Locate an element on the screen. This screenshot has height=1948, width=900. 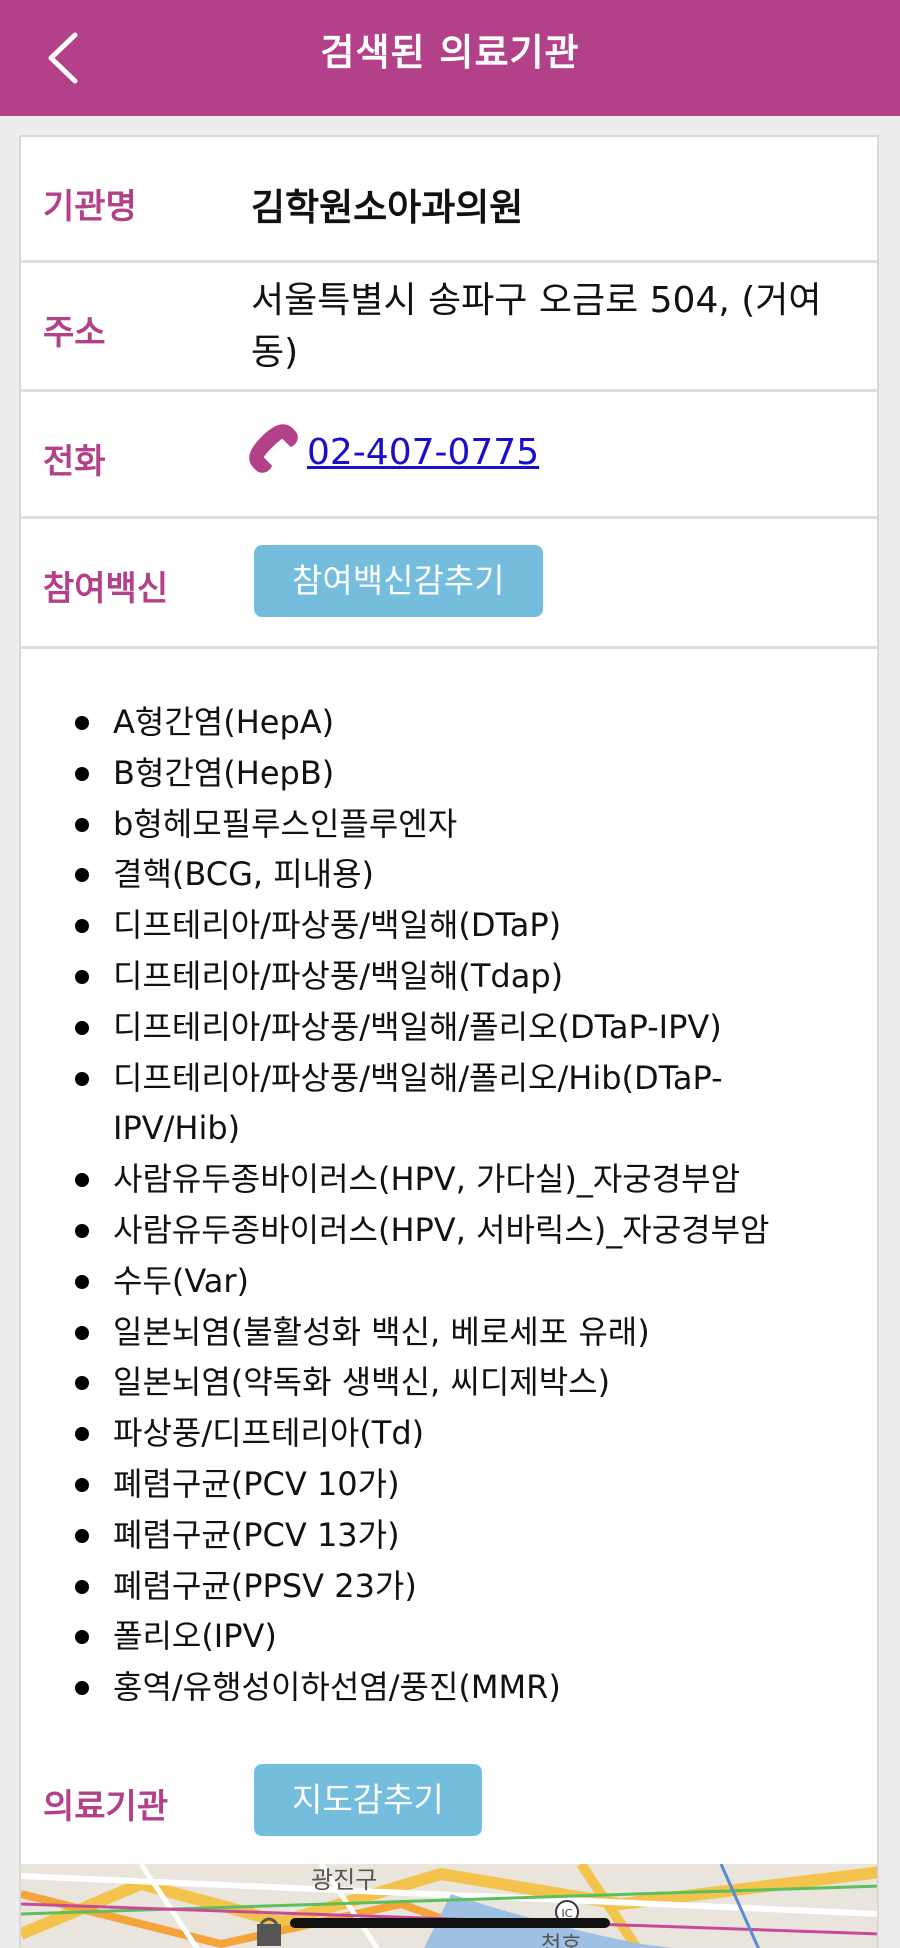
vaccine-list-item: A형간염(HepA) is located at coordinates (449, 722).